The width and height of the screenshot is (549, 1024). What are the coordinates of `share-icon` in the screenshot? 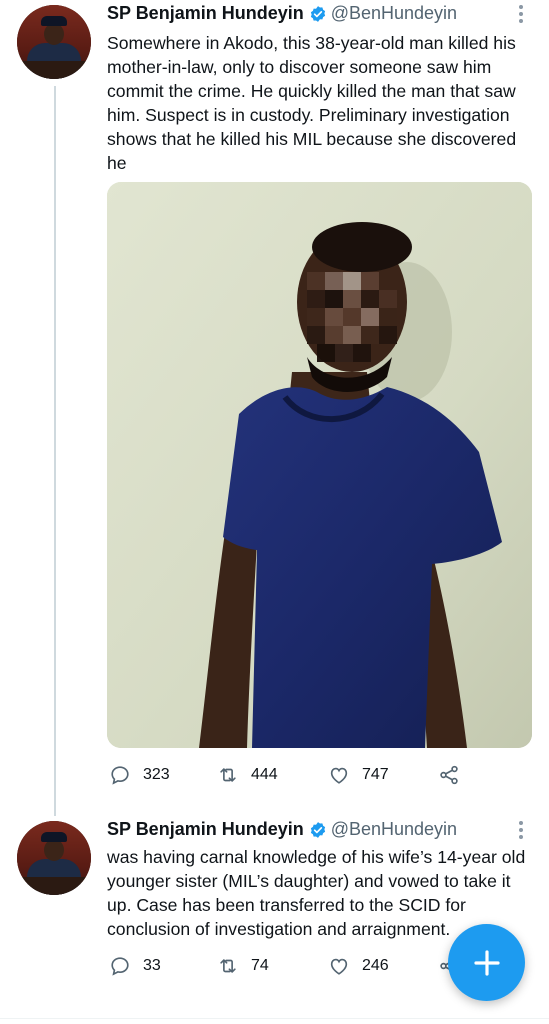 It's located at (449, 775).